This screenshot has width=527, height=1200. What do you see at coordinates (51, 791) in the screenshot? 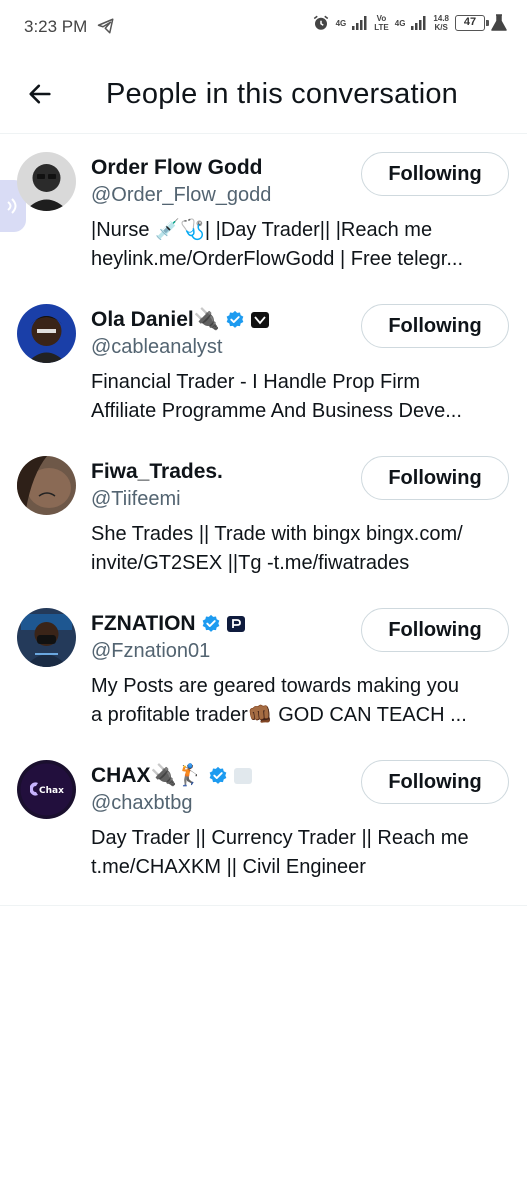
I see `avatar-logo-text: Chax` at bounding box center [51, 791].